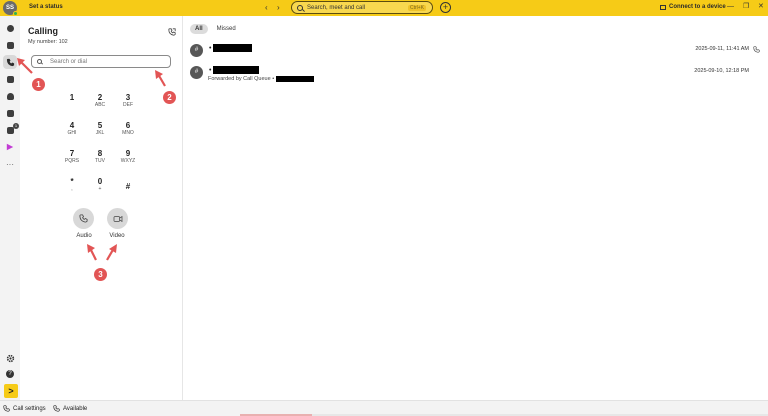 The image size is (768, 416). What do you see at coordinates (10, 164) in the screenshot?
I see `more-icon: ···` at bounding box center [10, 164].